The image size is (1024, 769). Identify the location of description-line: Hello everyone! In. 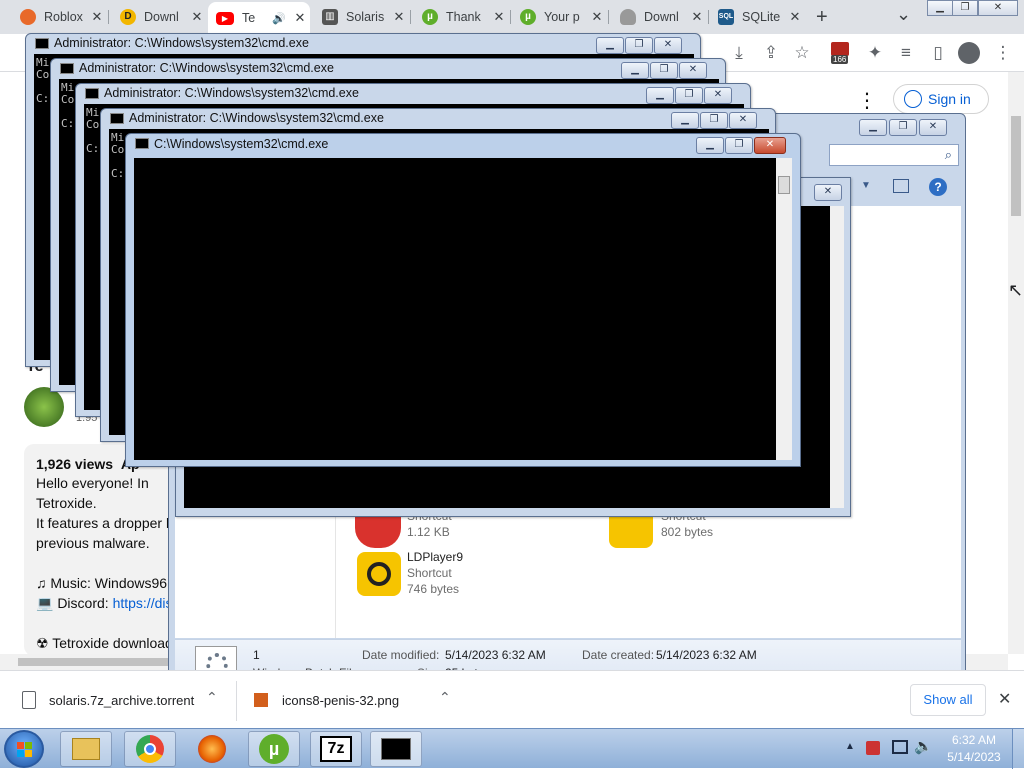
(92, 483).